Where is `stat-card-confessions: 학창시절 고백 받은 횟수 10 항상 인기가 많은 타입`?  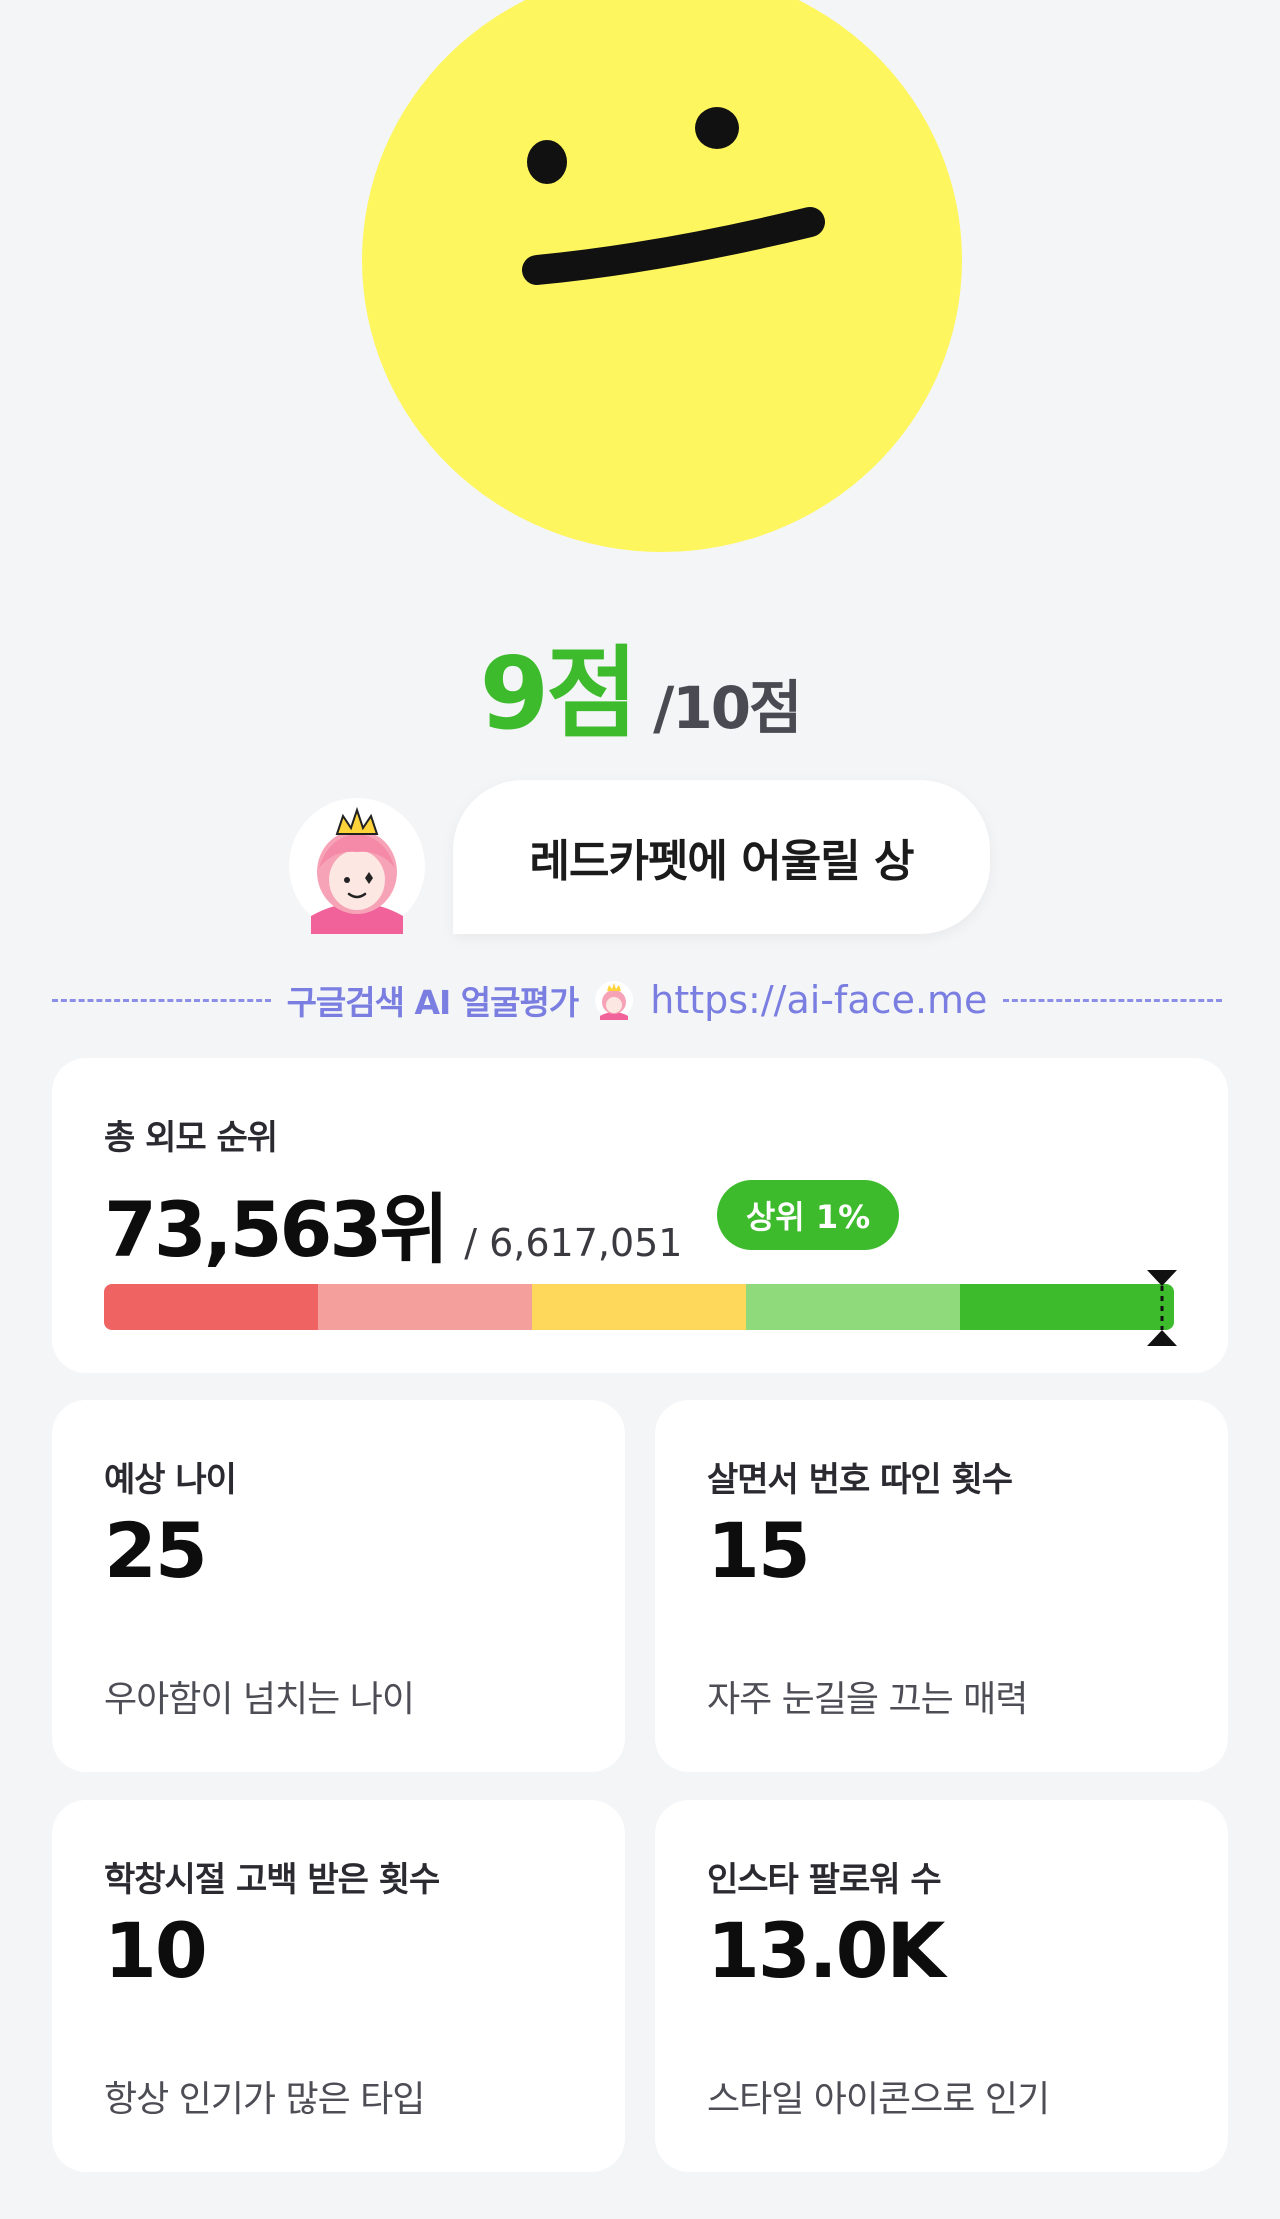 stat-card-confessions: 학창시절 고백 받은 횟수 10 항상 인기가 많은 타입 is located at coordinates (338, 1986).